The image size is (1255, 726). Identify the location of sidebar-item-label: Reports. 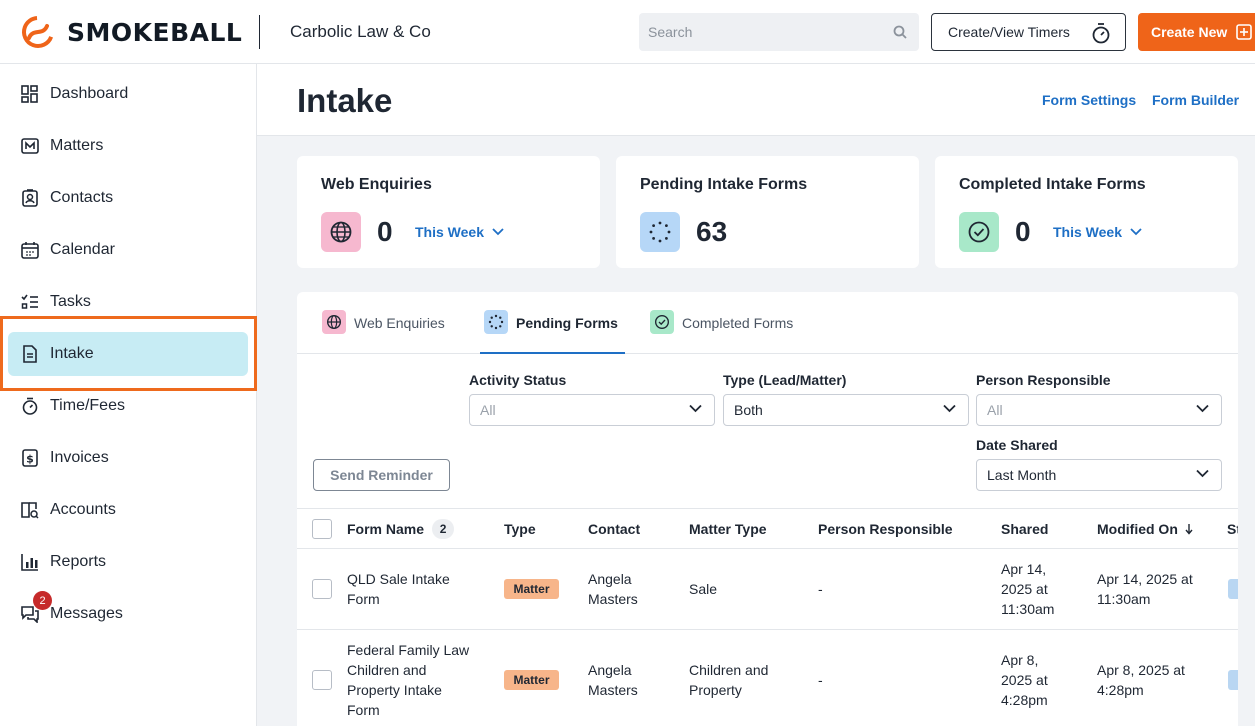
(78, 561).